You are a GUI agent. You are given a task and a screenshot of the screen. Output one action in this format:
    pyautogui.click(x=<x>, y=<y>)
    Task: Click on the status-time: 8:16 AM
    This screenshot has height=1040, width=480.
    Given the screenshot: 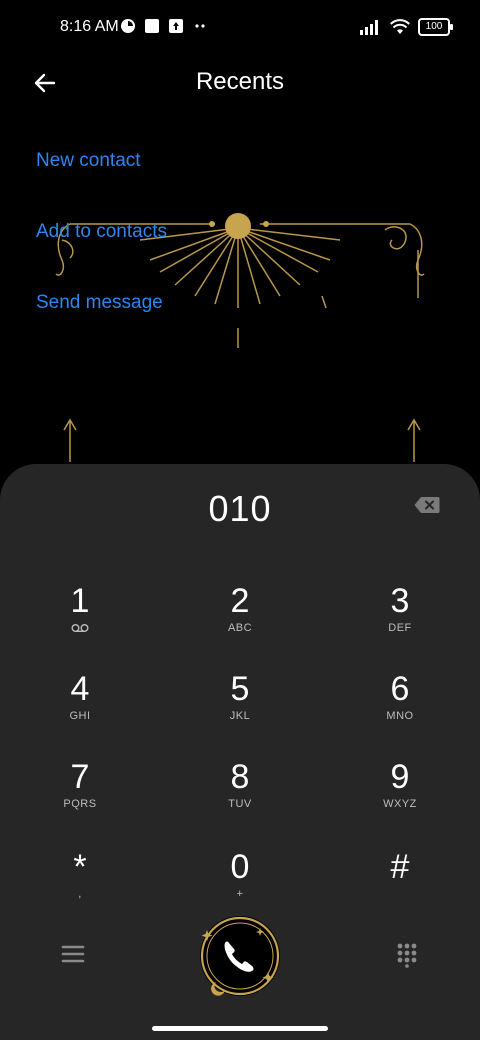 What is the action you would take?
    pyautogui.click(x=89, y=26)
    